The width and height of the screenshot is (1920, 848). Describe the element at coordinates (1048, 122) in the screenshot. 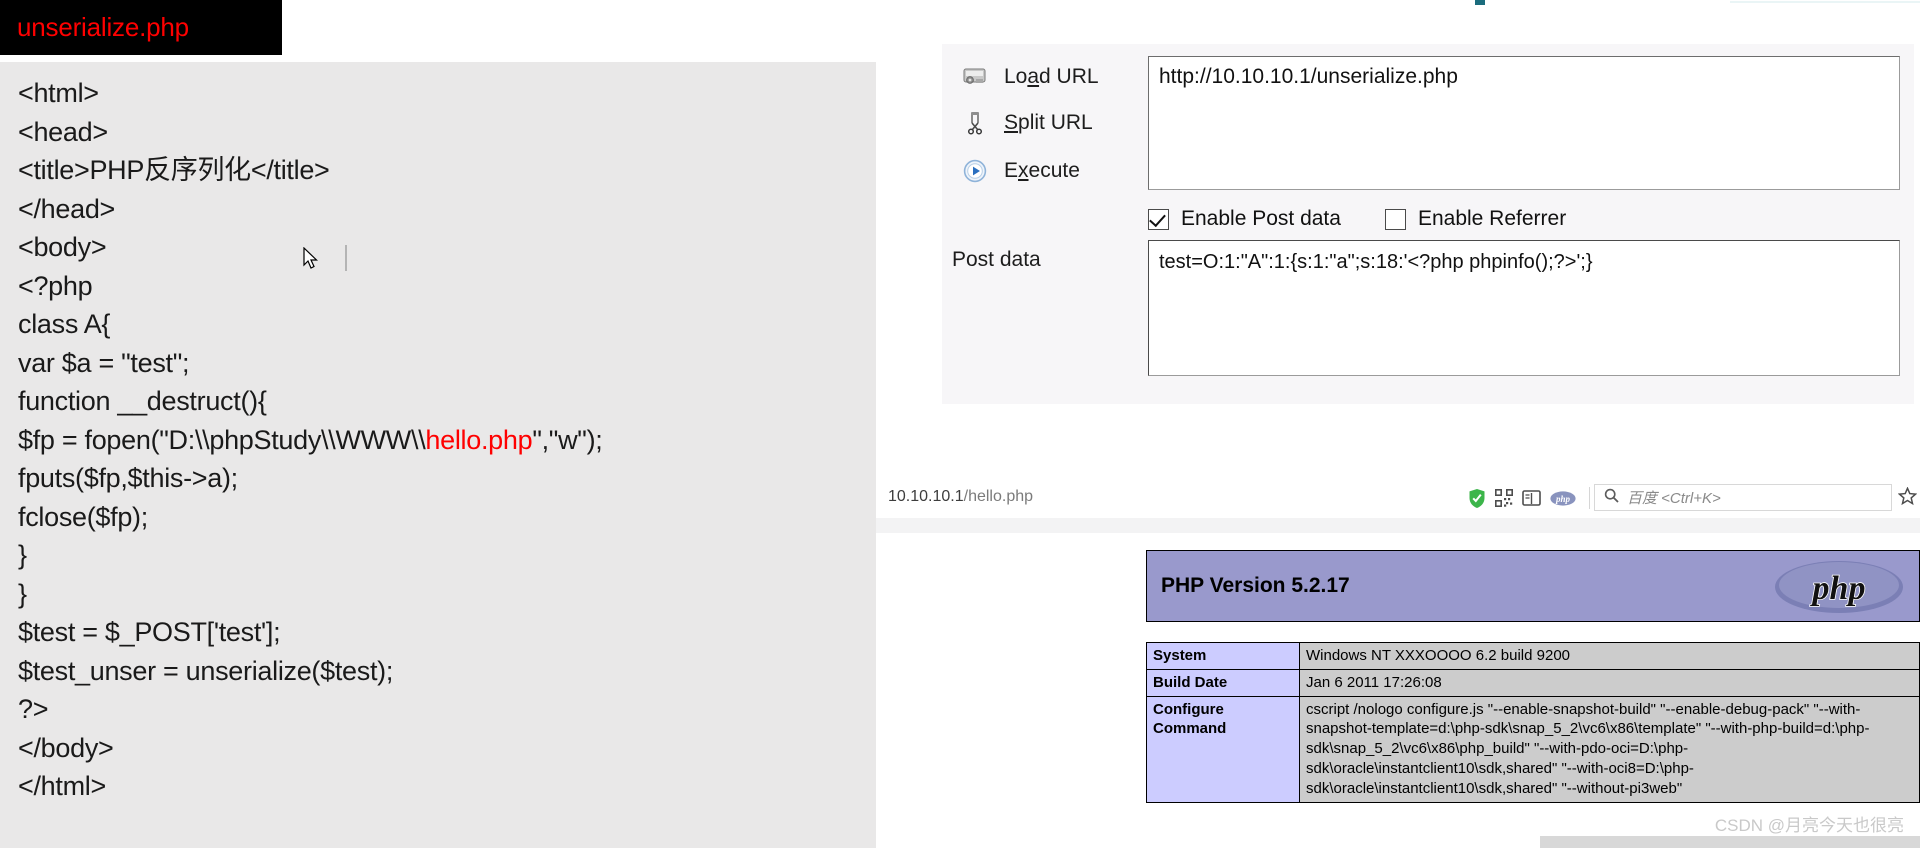

I see `split-url-label: Split URL` at that location.